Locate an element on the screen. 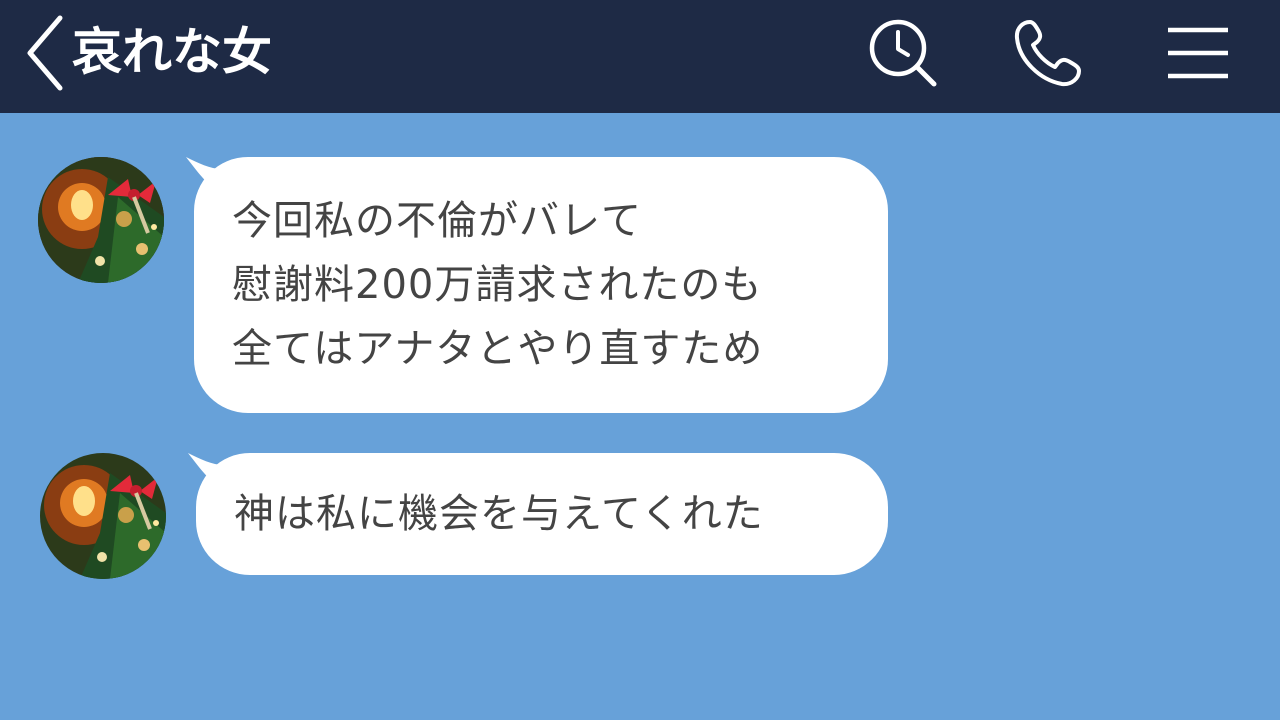  chat-title: 哀れな女 is located at coordinates (172, 52).